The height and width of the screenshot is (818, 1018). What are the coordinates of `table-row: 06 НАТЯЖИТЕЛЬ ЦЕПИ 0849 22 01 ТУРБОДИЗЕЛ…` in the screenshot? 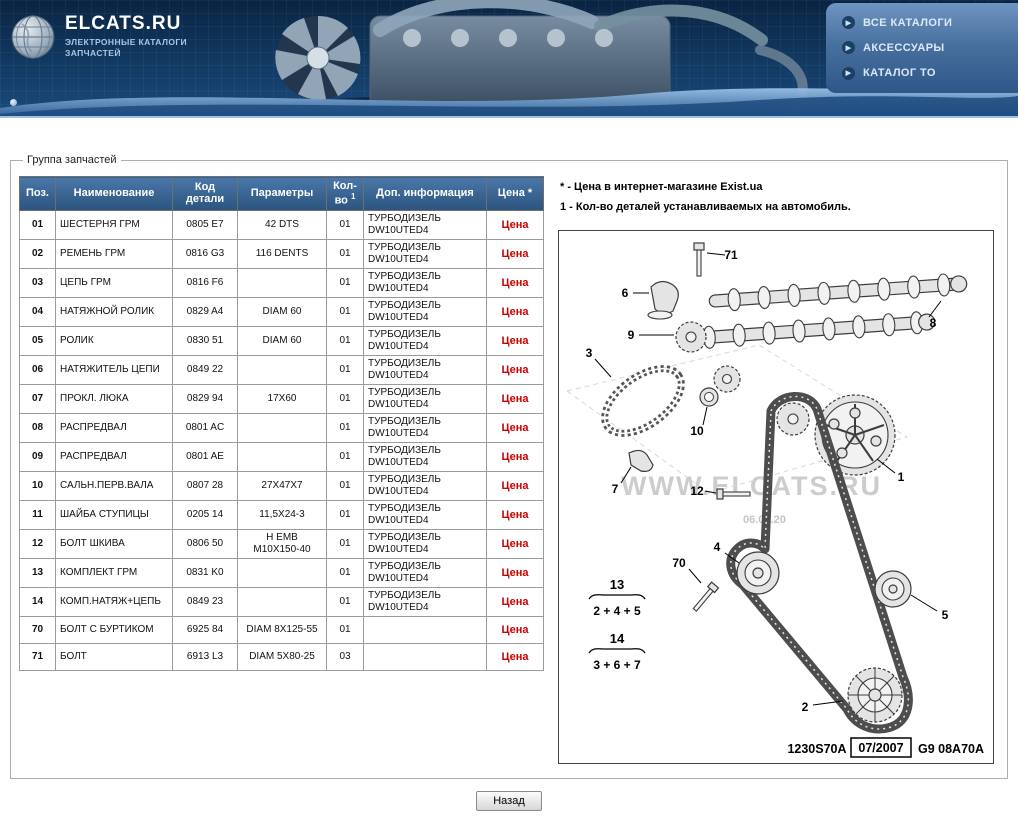 It's located at (281, 369).